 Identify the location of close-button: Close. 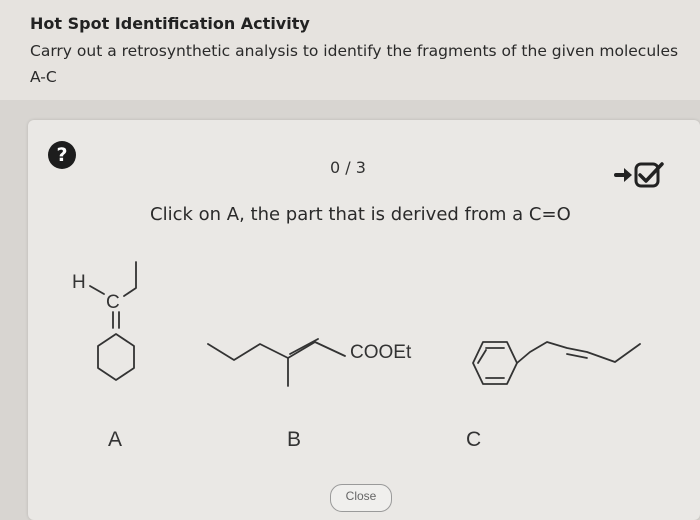
(361, 498).